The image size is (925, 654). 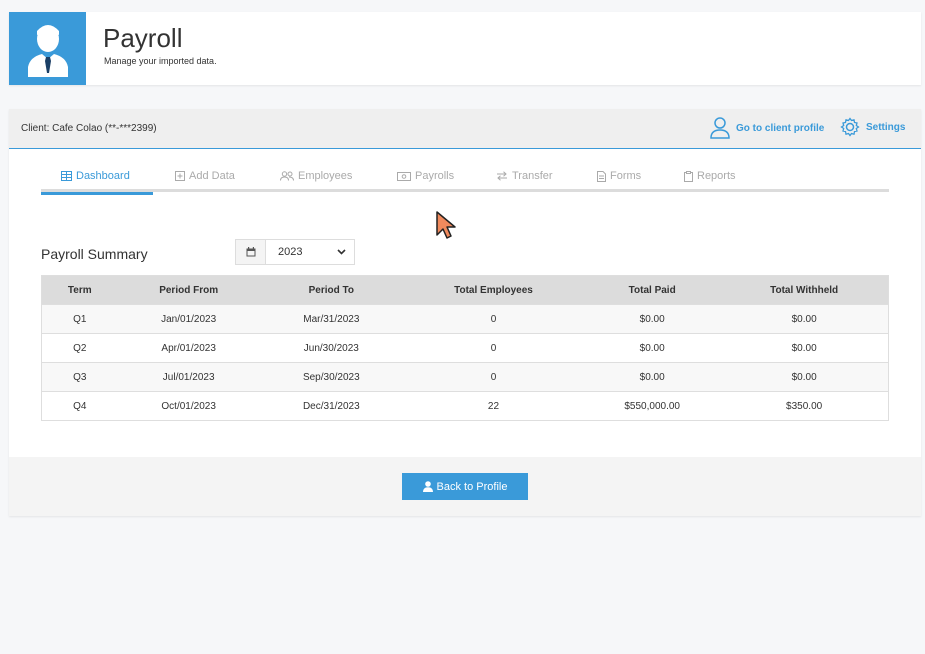 I want to click on user-outline-icon, so click(x=720, y=128).